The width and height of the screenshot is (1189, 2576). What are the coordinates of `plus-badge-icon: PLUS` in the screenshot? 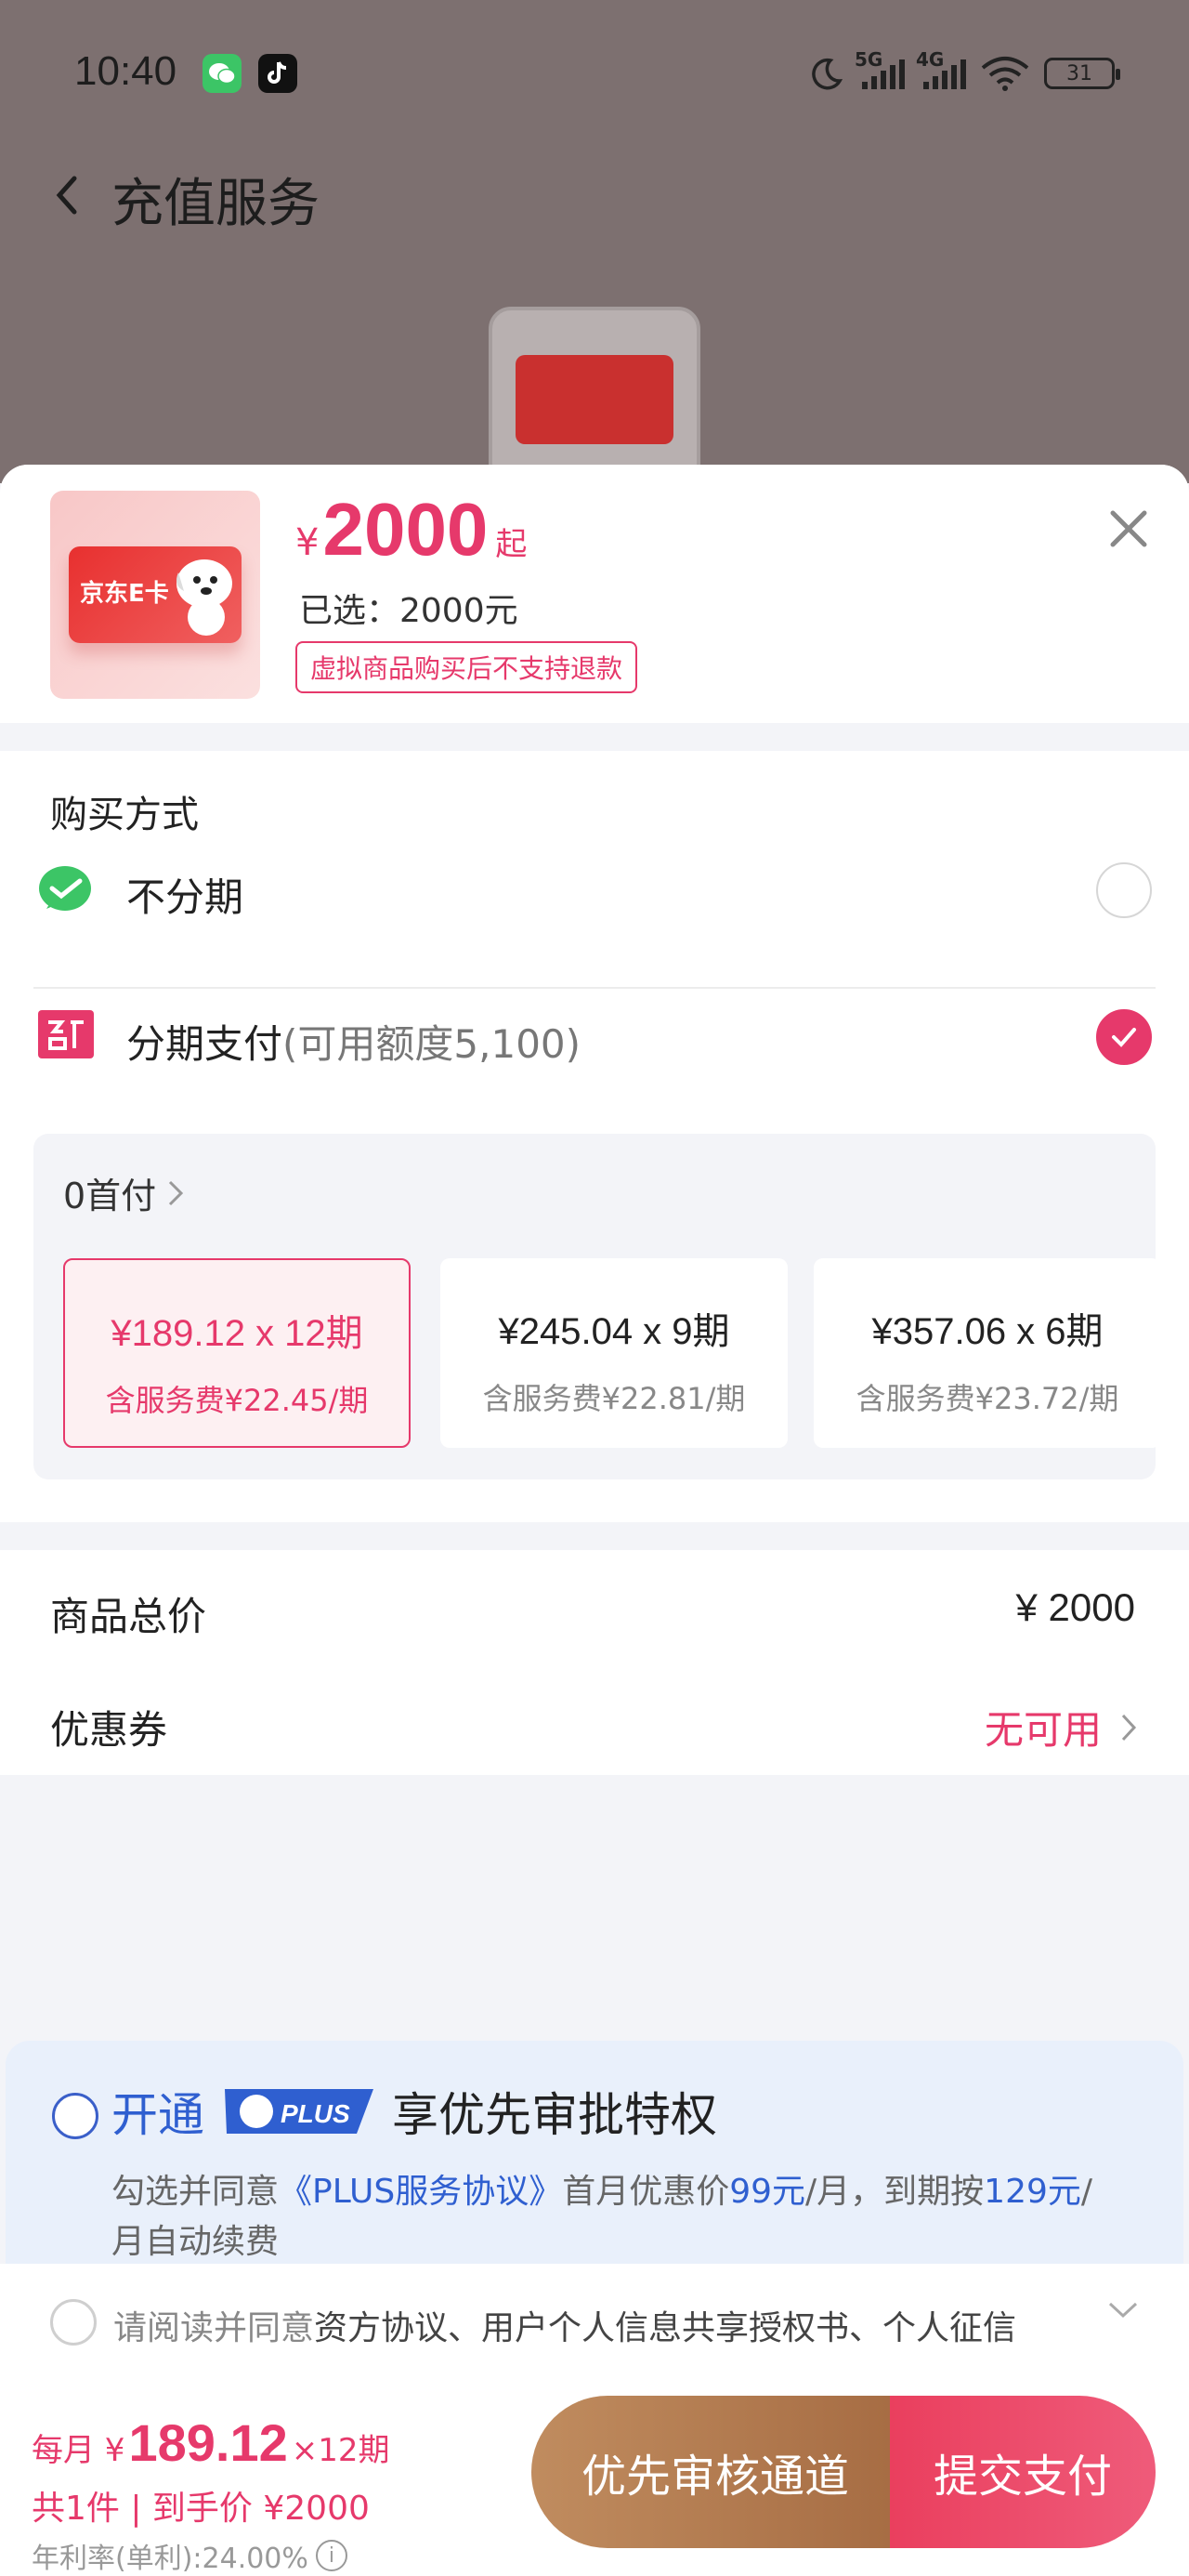 It's located at (299, 2111).